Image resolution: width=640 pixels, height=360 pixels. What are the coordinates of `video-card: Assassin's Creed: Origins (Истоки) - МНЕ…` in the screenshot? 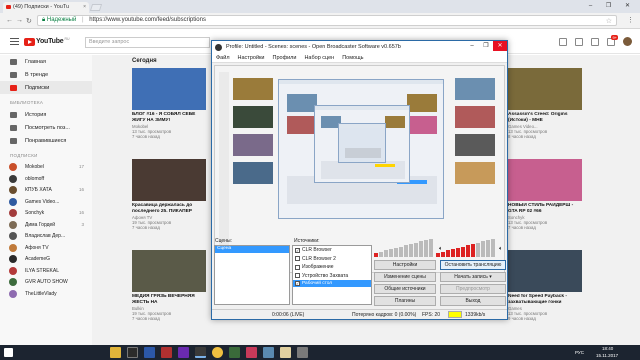 It's located at (545, 103).